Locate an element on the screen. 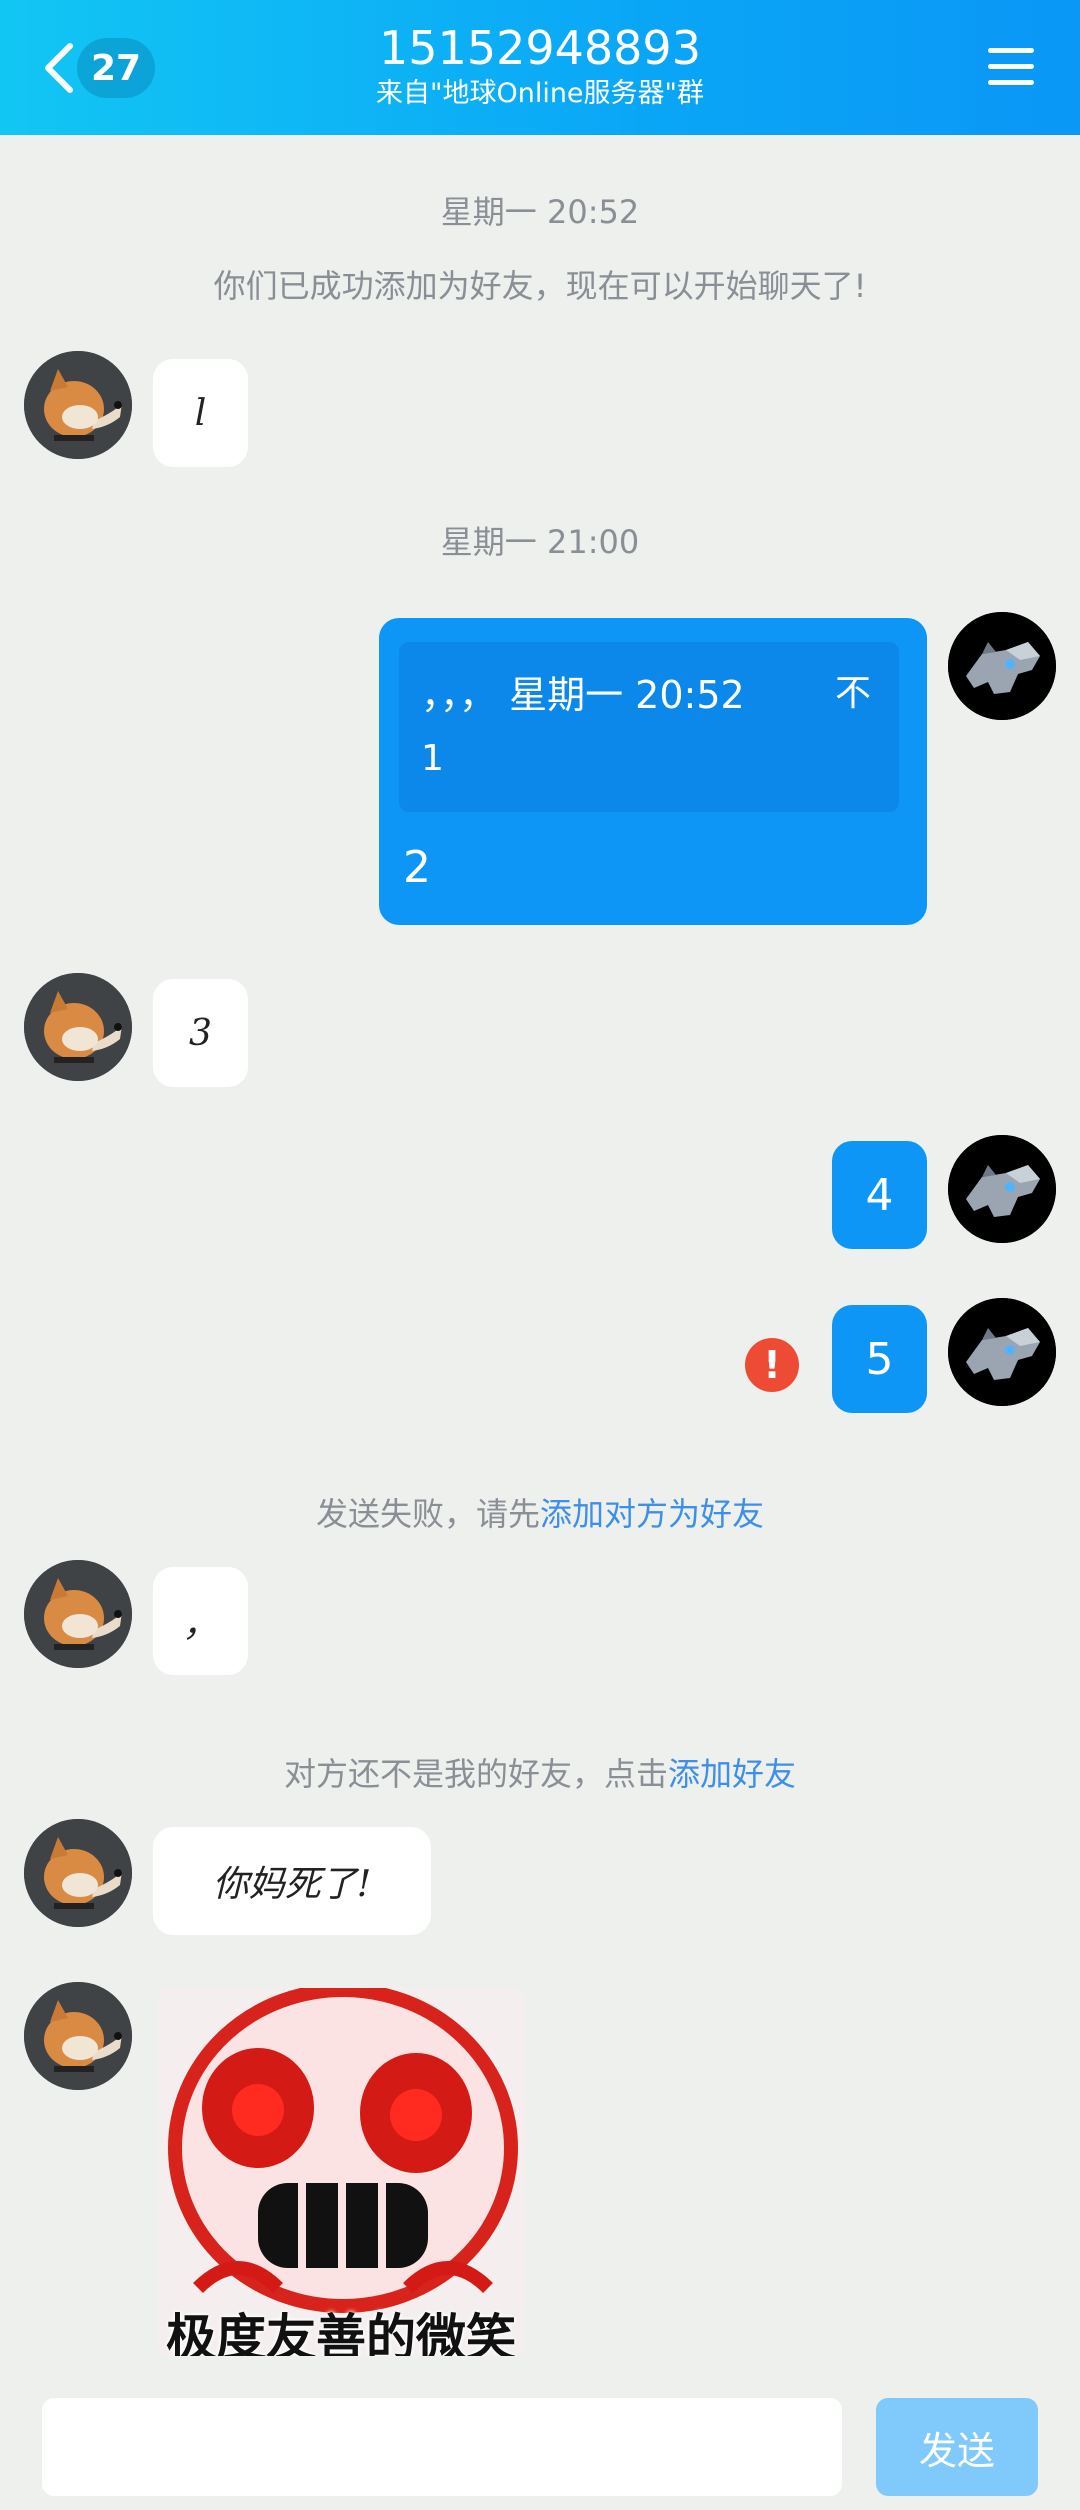 This screenshot has width=1080, height=2510. back-button: 27 is located at coordinates (97, 68).